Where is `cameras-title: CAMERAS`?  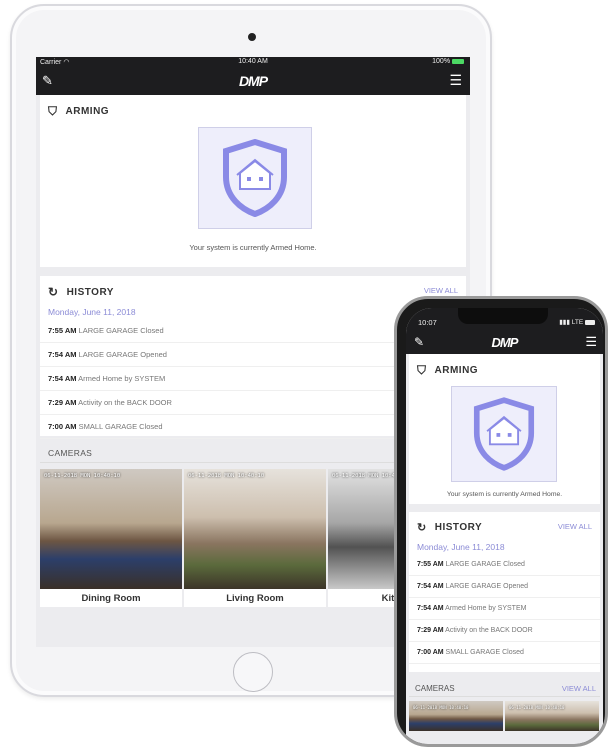 cameras-title: CAMERAS is located at coordinates (435, 688).